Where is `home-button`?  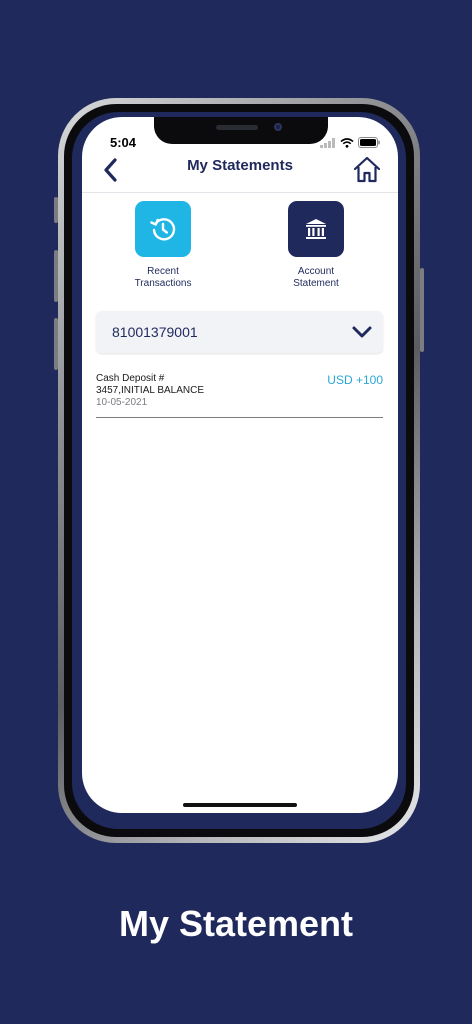
home-button is located at coordinates (367, 170).